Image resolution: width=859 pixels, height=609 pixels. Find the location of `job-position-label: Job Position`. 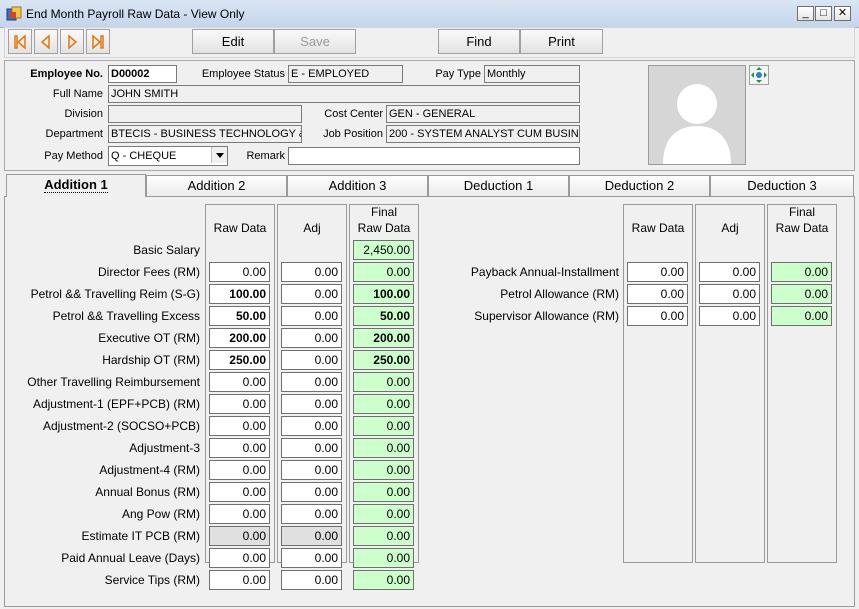

job-position-label: Job Position is located at coordinates (353, 134).